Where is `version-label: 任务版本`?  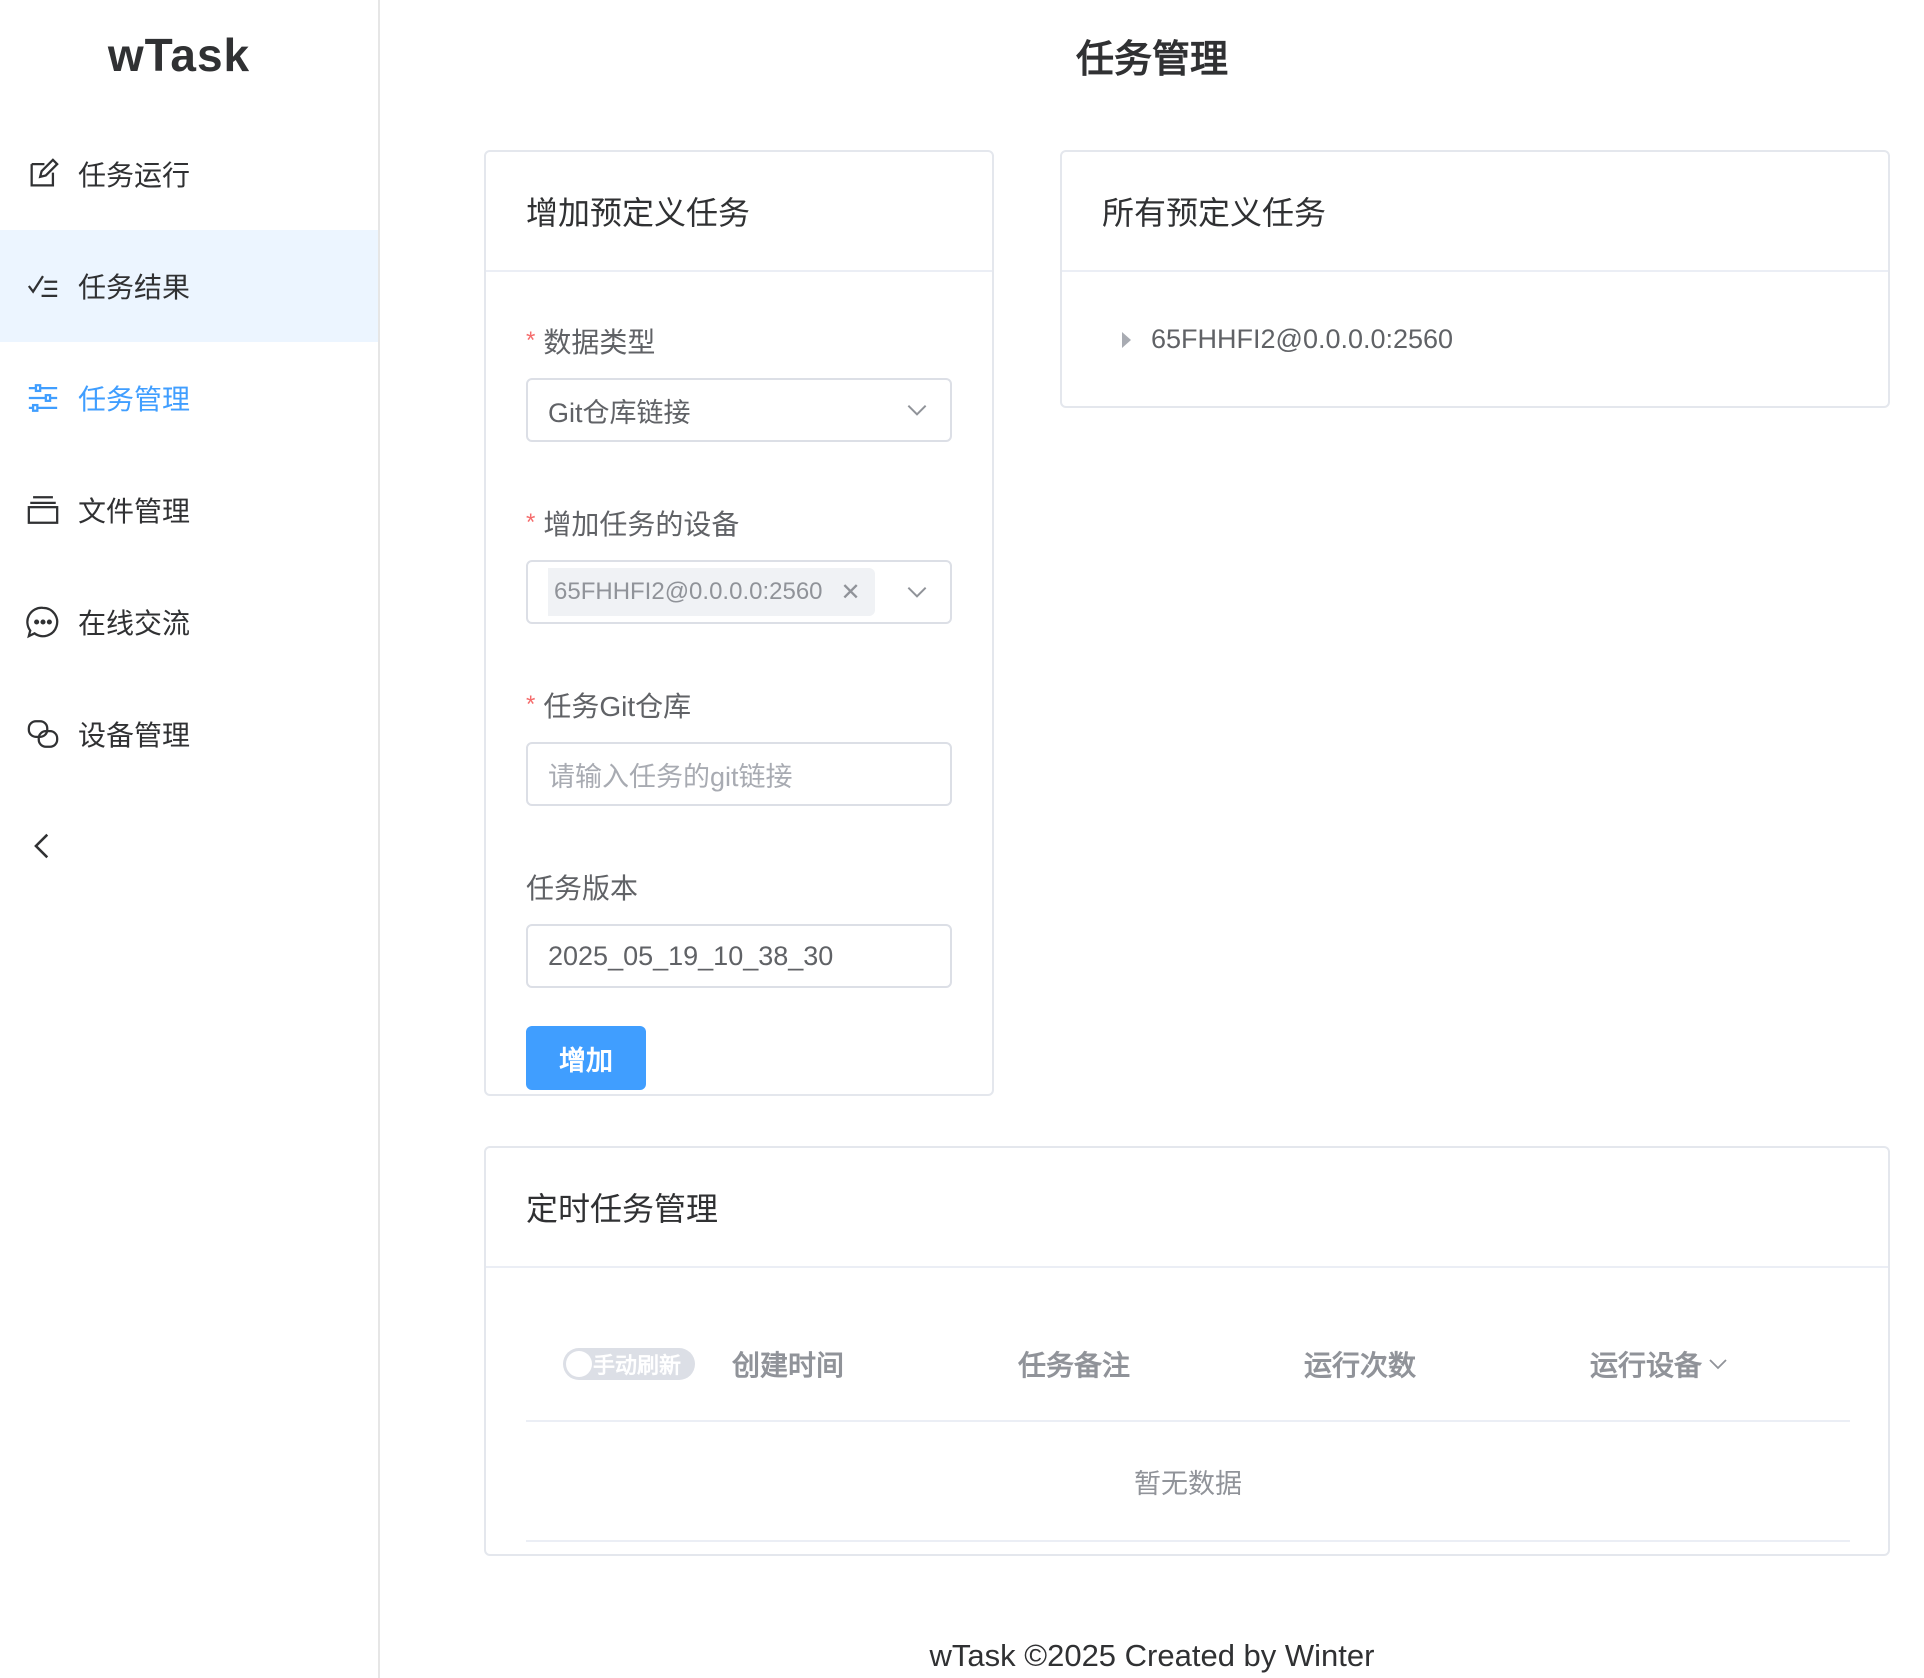 version-label: 任务版本 is located at coordinates (582, 888).